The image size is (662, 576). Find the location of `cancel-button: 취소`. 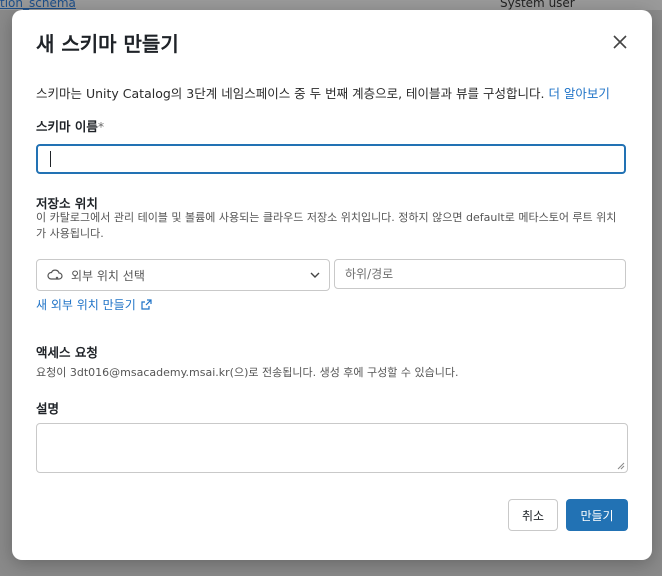

cancel-button: 취소 is located at coordinates (533, 515).